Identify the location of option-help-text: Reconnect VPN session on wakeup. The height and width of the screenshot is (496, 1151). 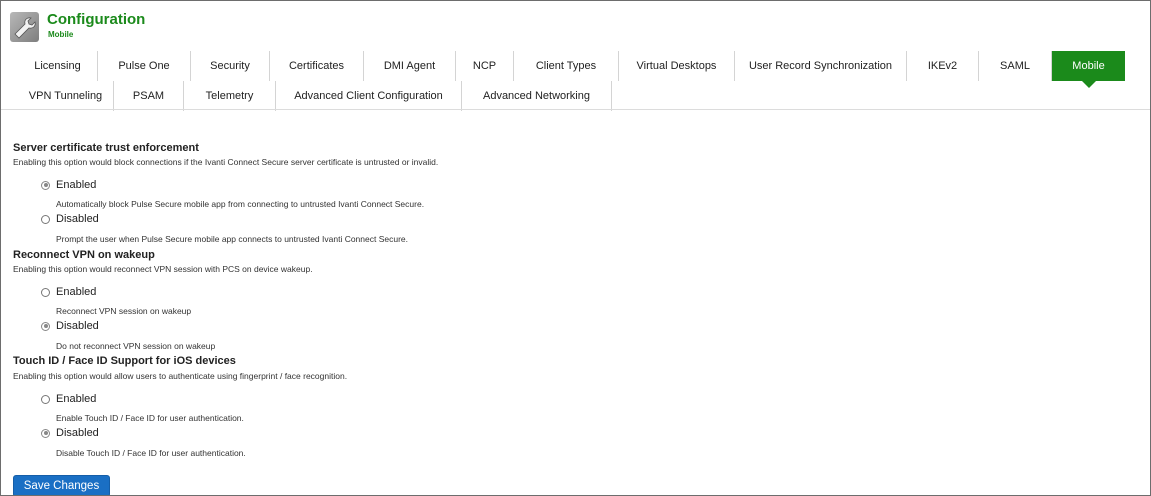
(124, 311).